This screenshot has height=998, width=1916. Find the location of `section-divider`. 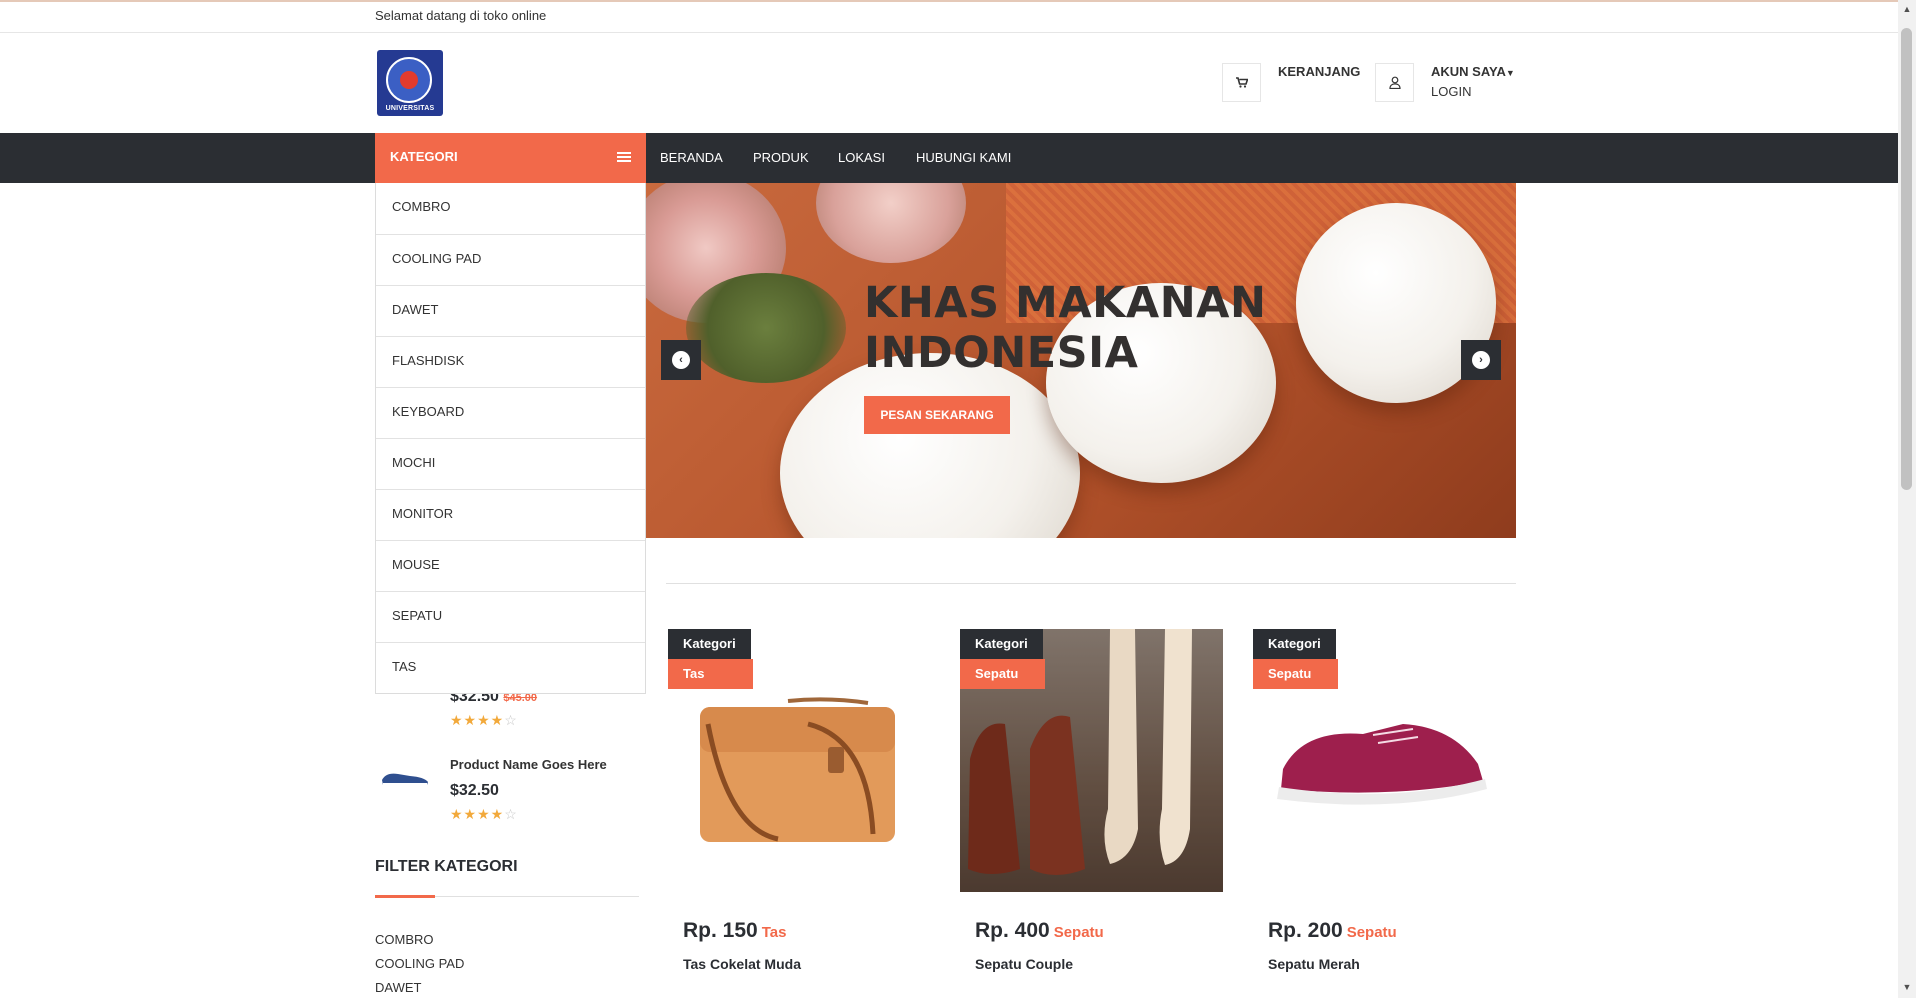

section-divider is located at coordinates (1091, 583).